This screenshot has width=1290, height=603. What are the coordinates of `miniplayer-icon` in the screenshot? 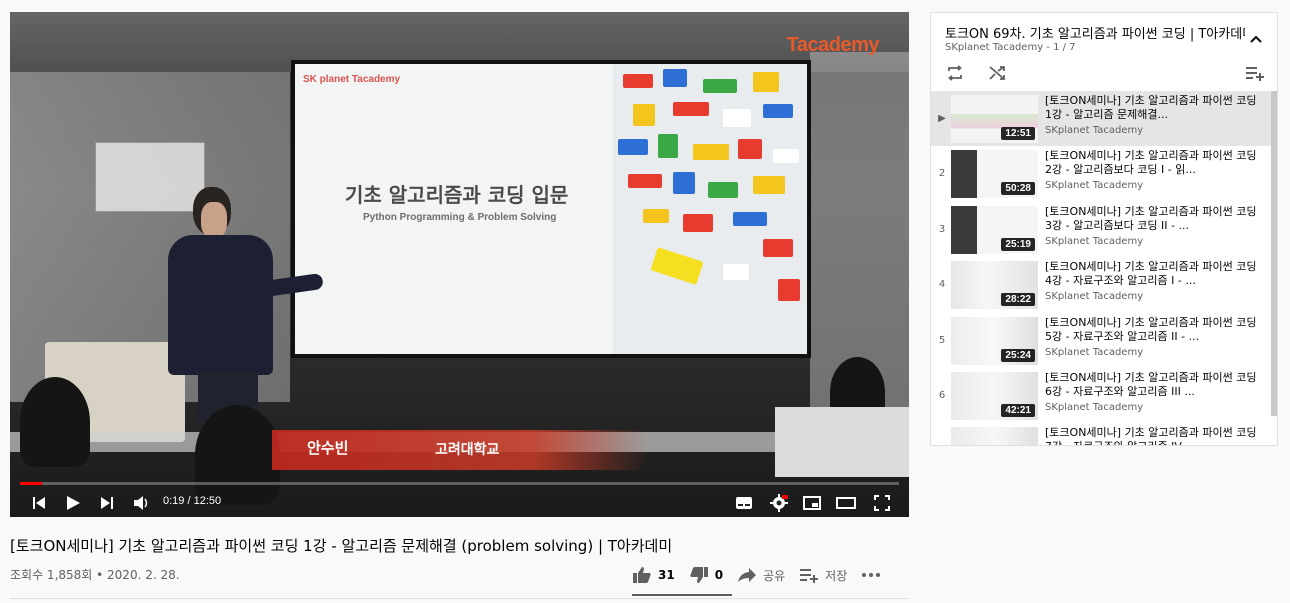 It's located at (812, 502).